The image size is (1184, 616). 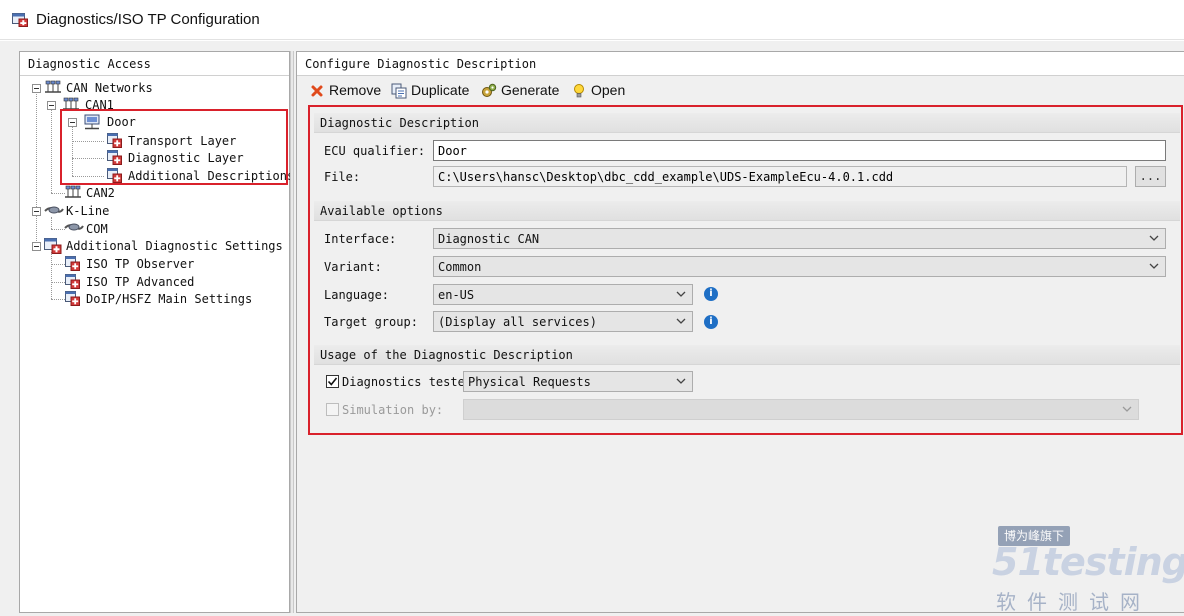 What do you see at coordinates (579, 91) in the screenshot?
I see `lightbulb-icon` at bounding box center [579, 91].